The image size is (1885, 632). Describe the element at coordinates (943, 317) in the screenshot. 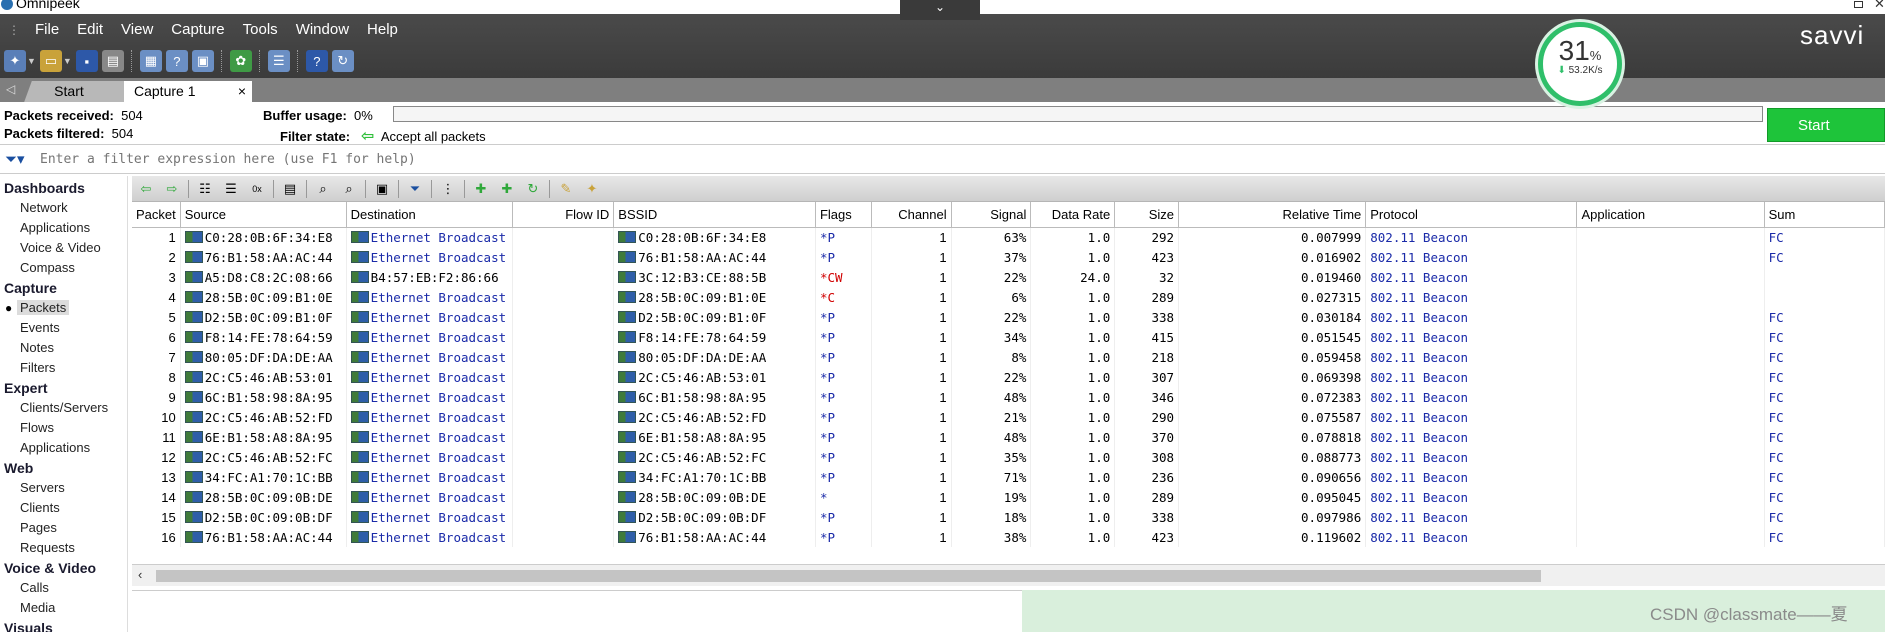

I see `cell-text: 1` at that location.